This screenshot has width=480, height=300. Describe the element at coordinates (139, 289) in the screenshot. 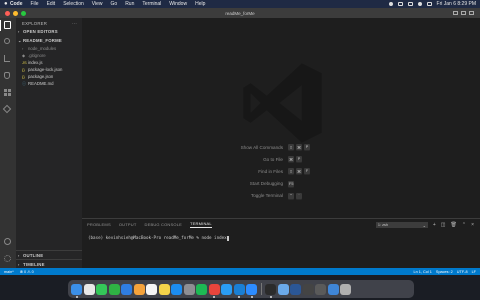

I see `dock-photos-icon` at that location.